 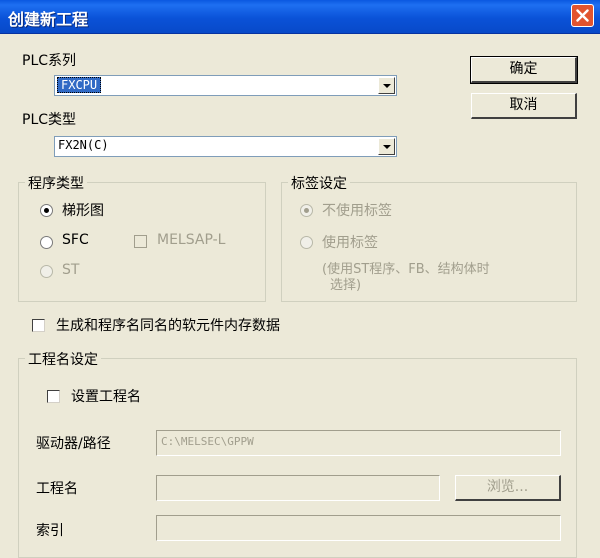 I want to click on drive-path-value: C:\MELSEC\GPPW, so click(x=207, y=441).